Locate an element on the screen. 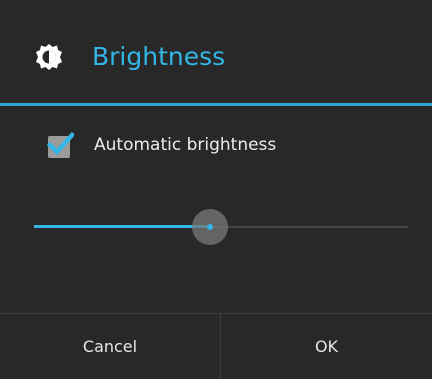 The image size is (432, 383). brightness-slider is located at coordinates (221, 227).